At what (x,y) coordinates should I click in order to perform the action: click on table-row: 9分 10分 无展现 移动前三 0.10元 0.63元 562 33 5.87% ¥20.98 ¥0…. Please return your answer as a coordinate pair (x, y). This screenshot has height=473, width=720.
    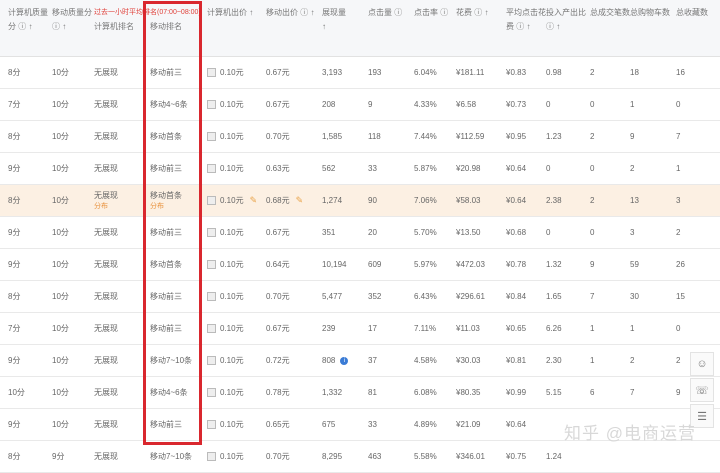
    Looking at the image, I should click on (360, 169).